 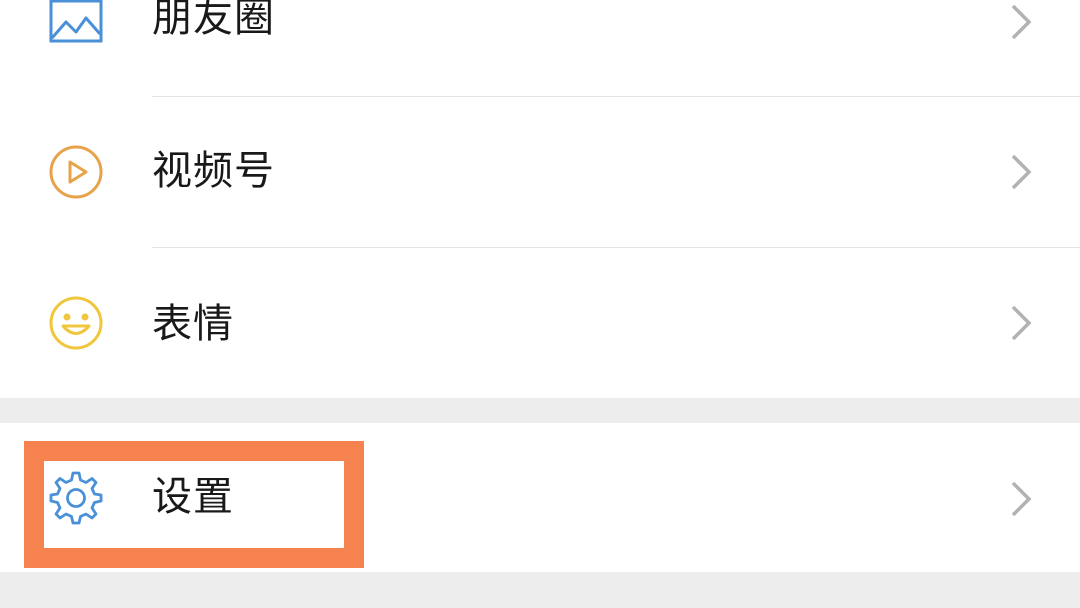 I want to click on menu-item-label: 朋友圈, so click(x=213, y=20).